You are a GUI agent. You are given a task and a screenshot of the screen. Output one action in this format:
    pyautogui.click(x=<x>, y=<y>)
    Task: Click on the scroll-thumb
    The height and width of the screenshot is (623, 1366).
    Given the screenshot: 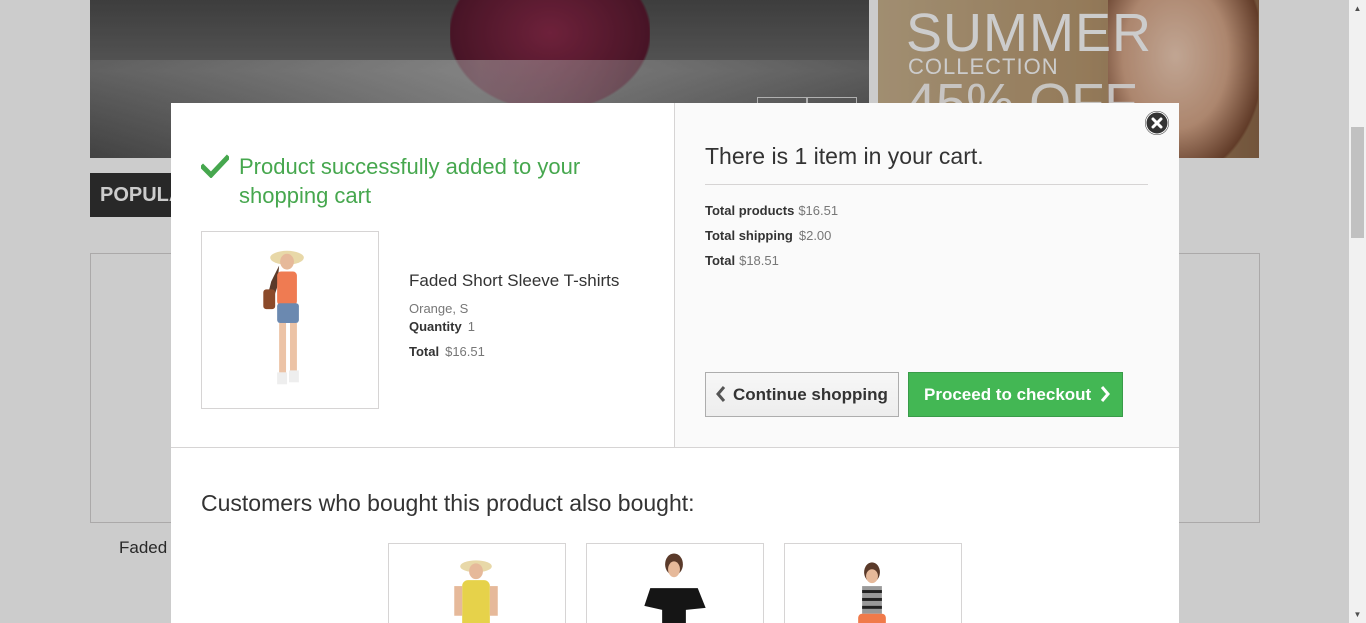 What is the action you would take?
    pyautogui.click(x=1357, y=182)
    